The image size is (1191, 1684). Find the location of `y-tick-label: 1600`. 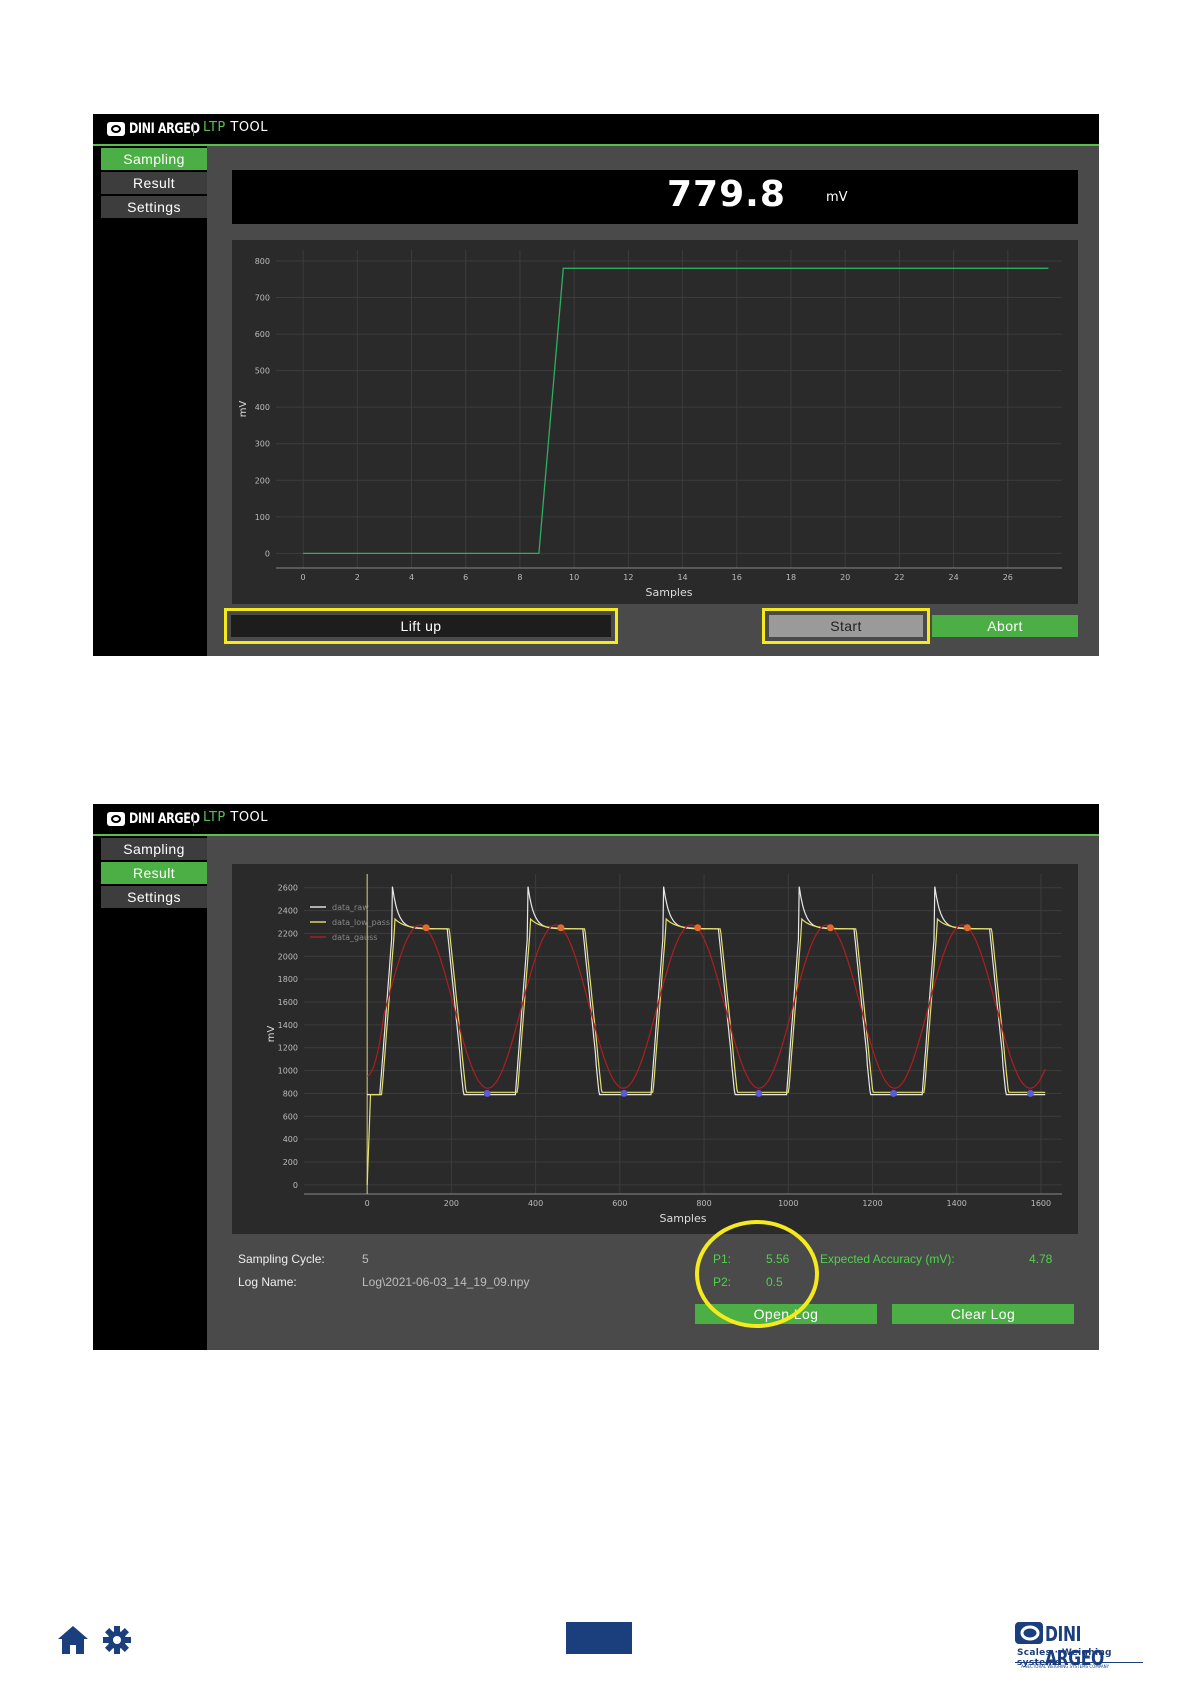

y-tick-label: 1600 is located at coordinates (288, 1002).